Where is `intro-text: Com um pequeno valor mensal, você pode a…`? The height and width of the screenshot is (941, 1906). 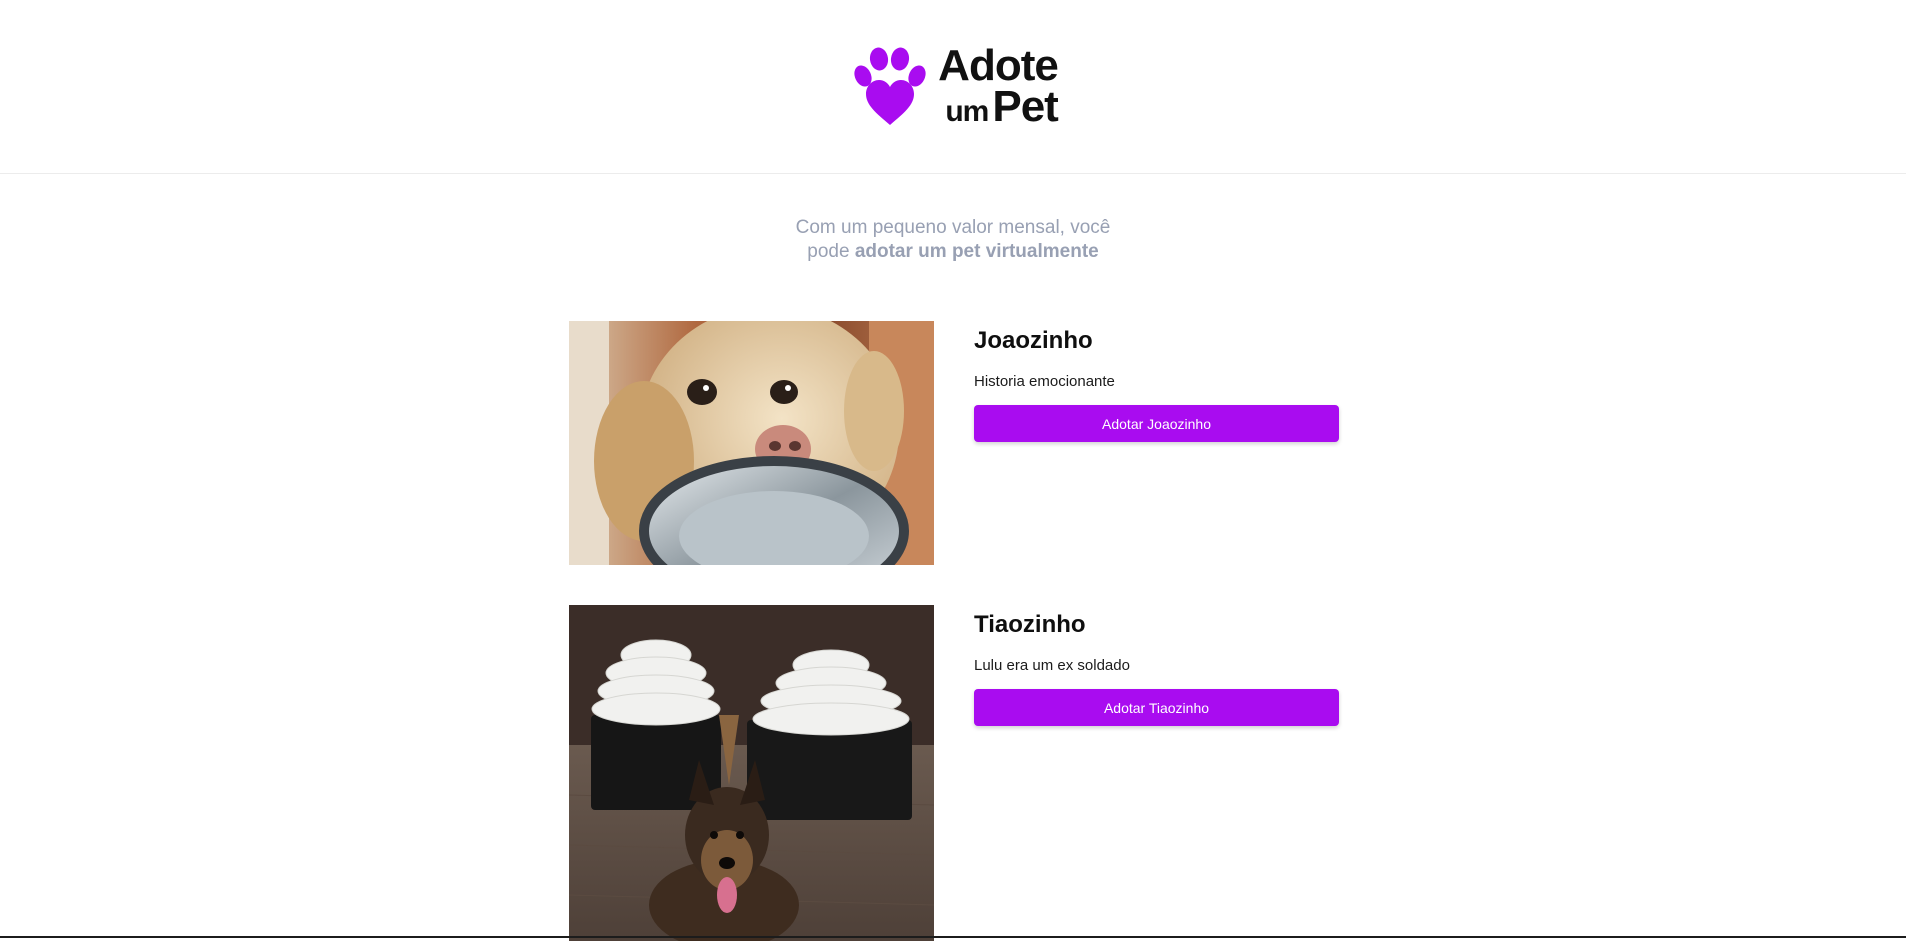
intro-text: Com um pequeno valor mensal, você pode a… is located at coordinates (953, 240).